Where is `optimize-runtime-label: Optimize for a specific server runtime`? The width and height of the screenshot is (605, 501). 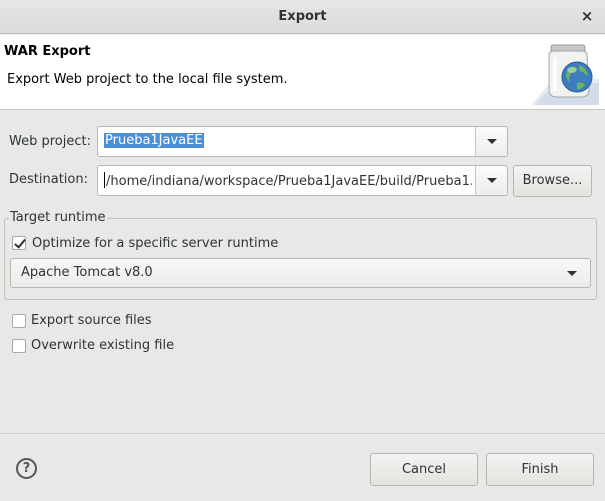 optimize-runtime-label: Optimize for a specific server runtime is located at coordinates (155, 243).